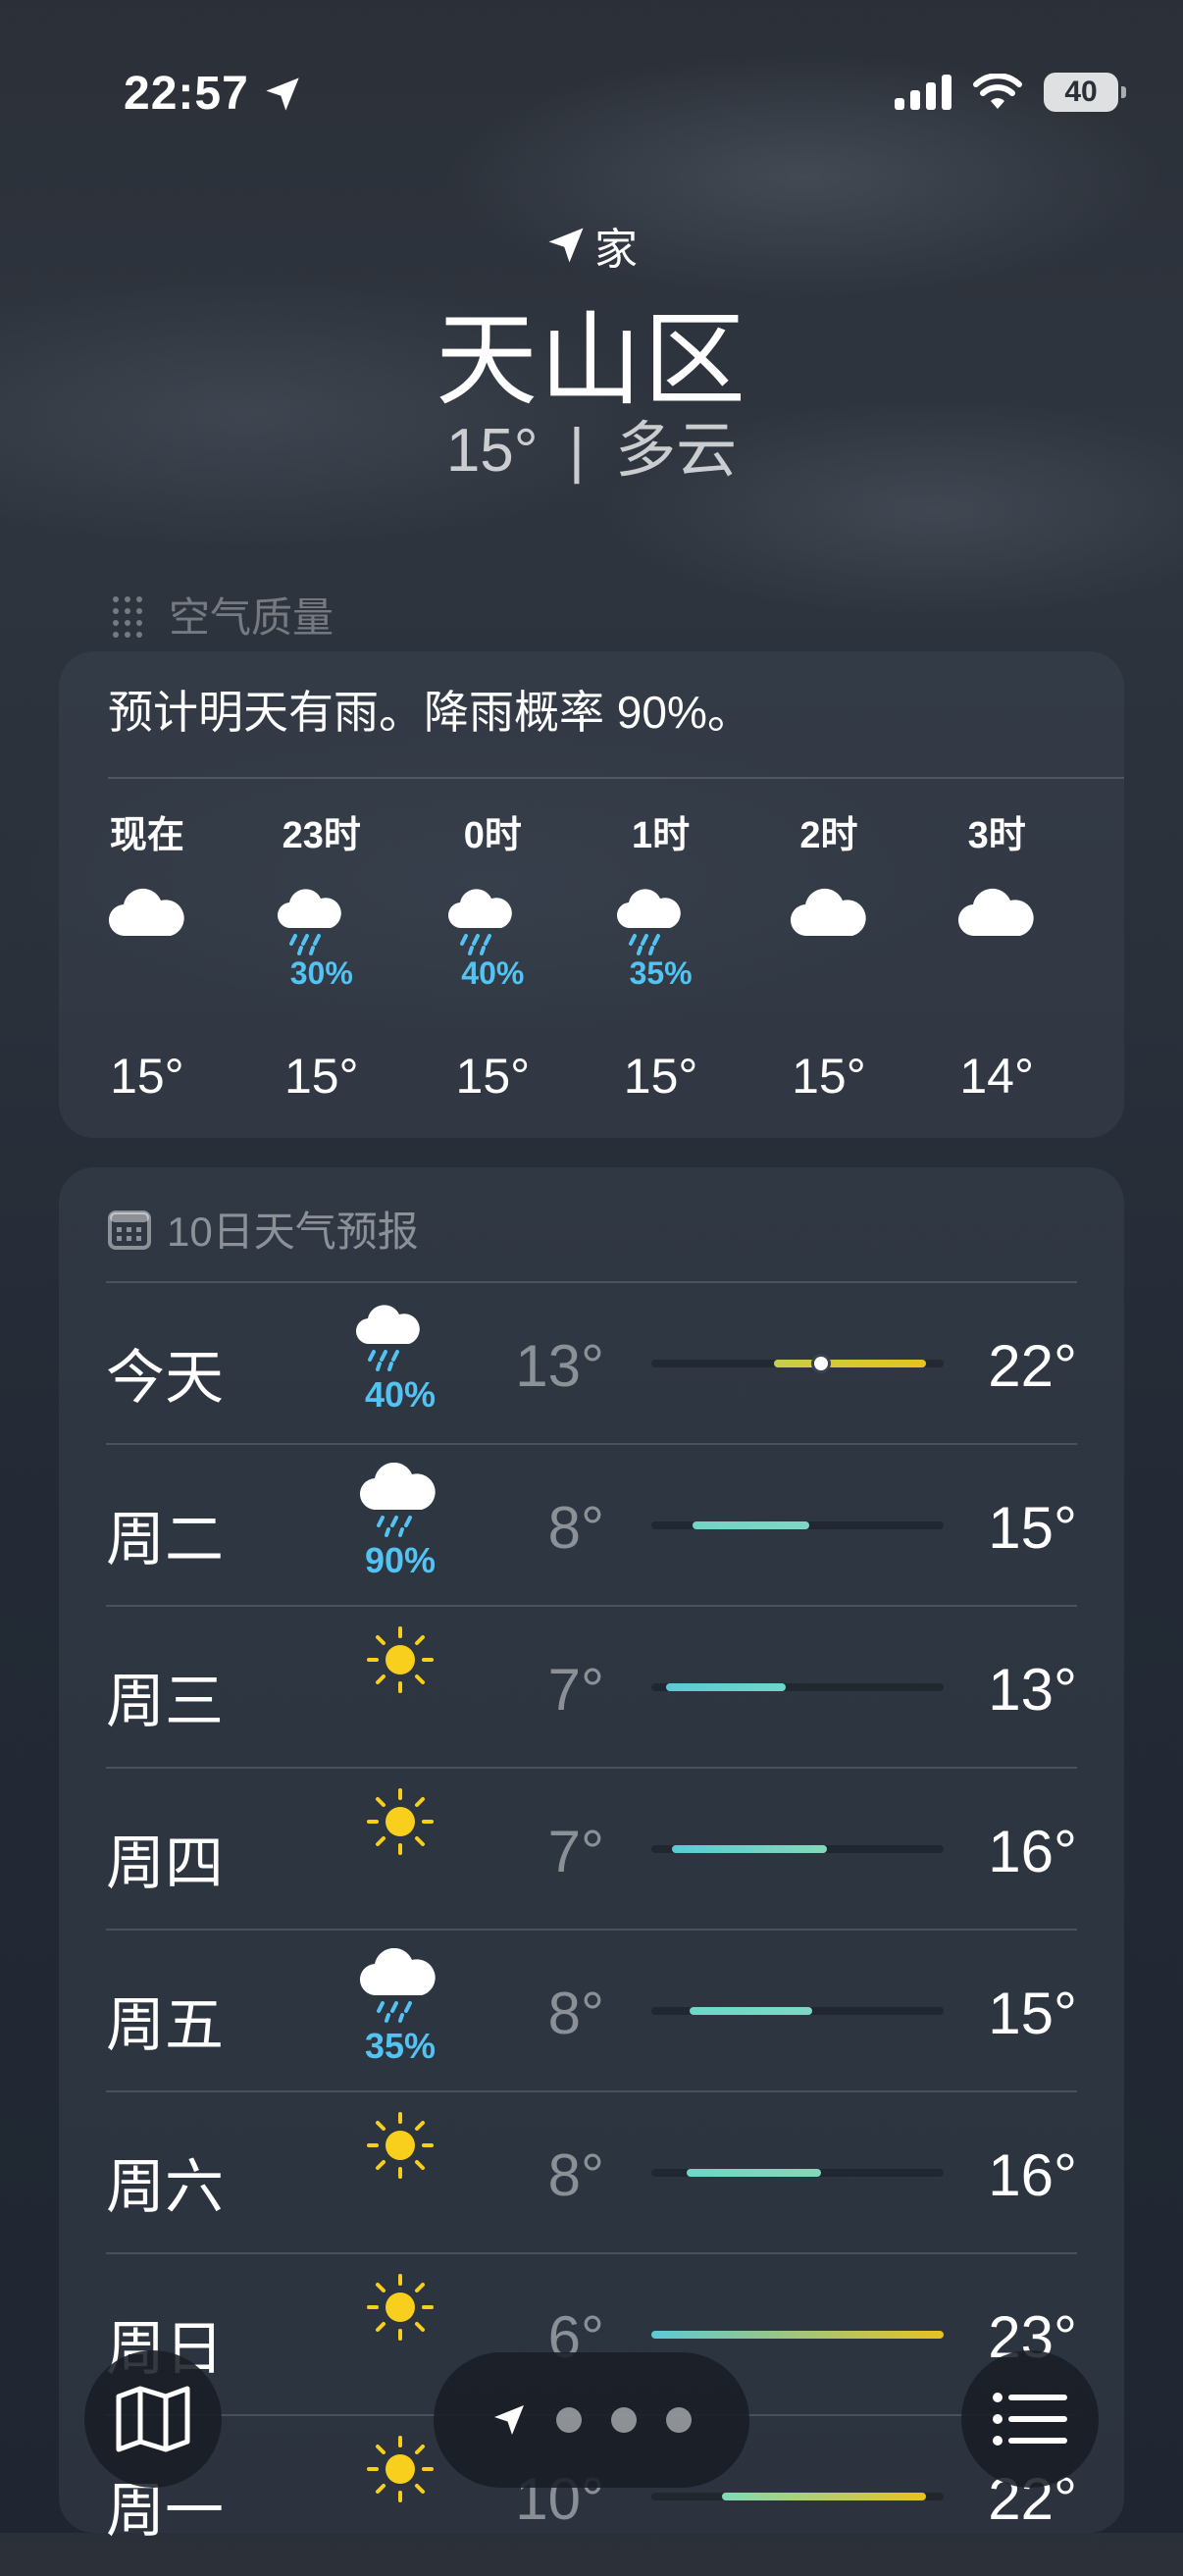 The image size is (1183, 2576). I want to click on hour-item: 23时 30% 15°, so click(321, 954).